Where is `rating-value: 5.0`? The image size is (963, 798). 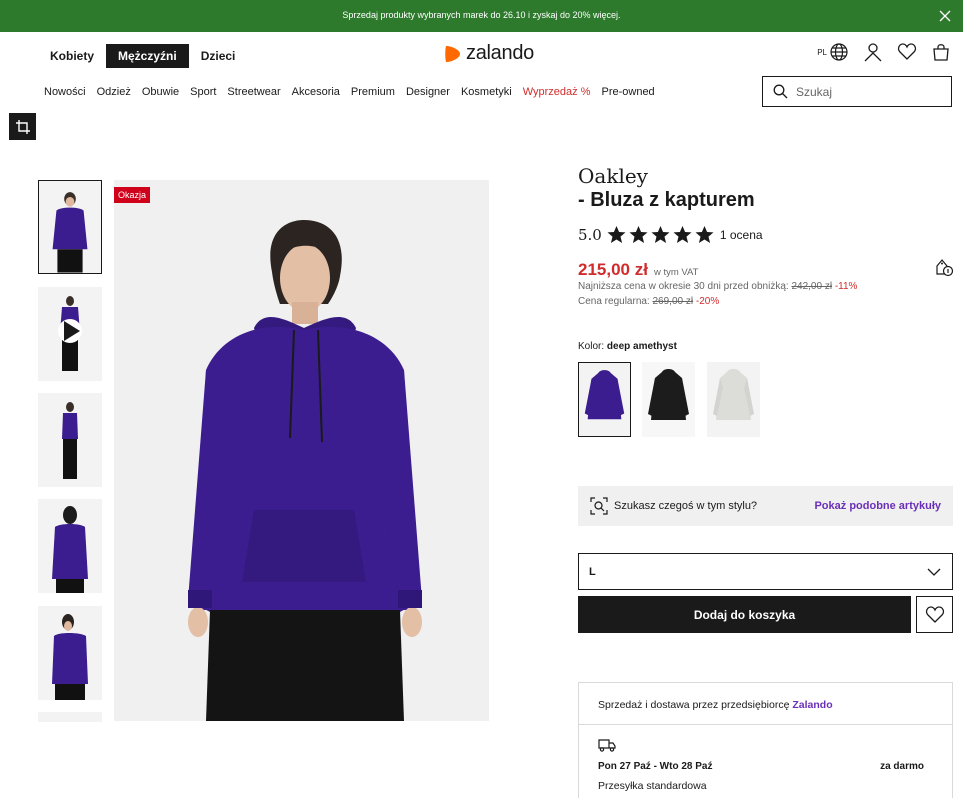 rating-value: 5.0 is located at coordinates (590, 235).